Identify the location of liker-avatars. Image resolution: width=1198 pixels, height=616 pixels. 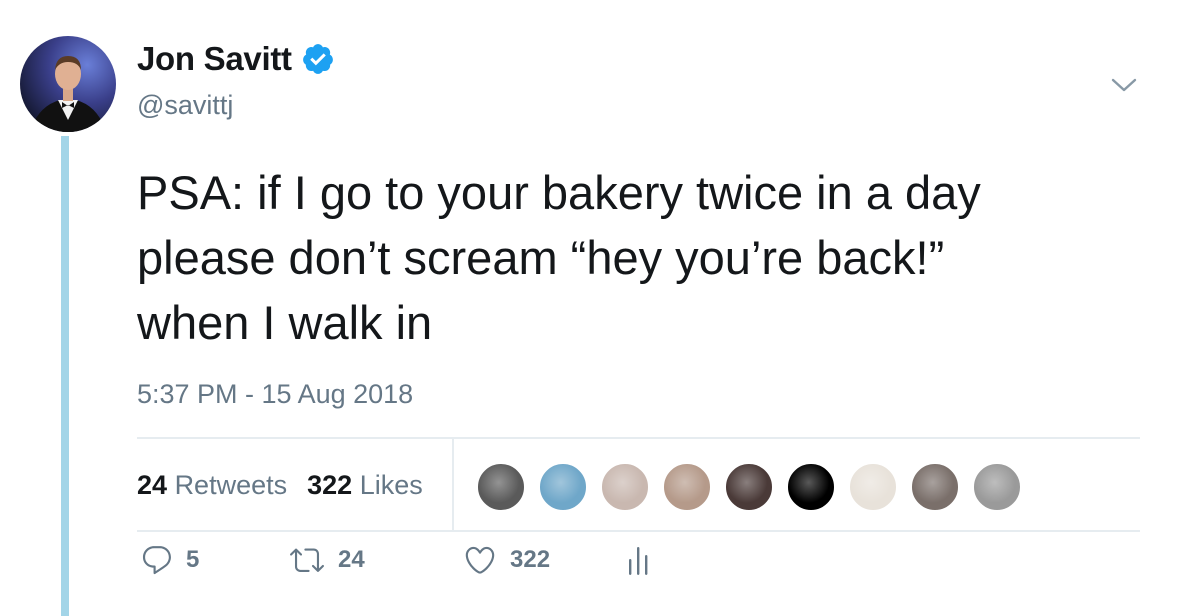
(755, 487).